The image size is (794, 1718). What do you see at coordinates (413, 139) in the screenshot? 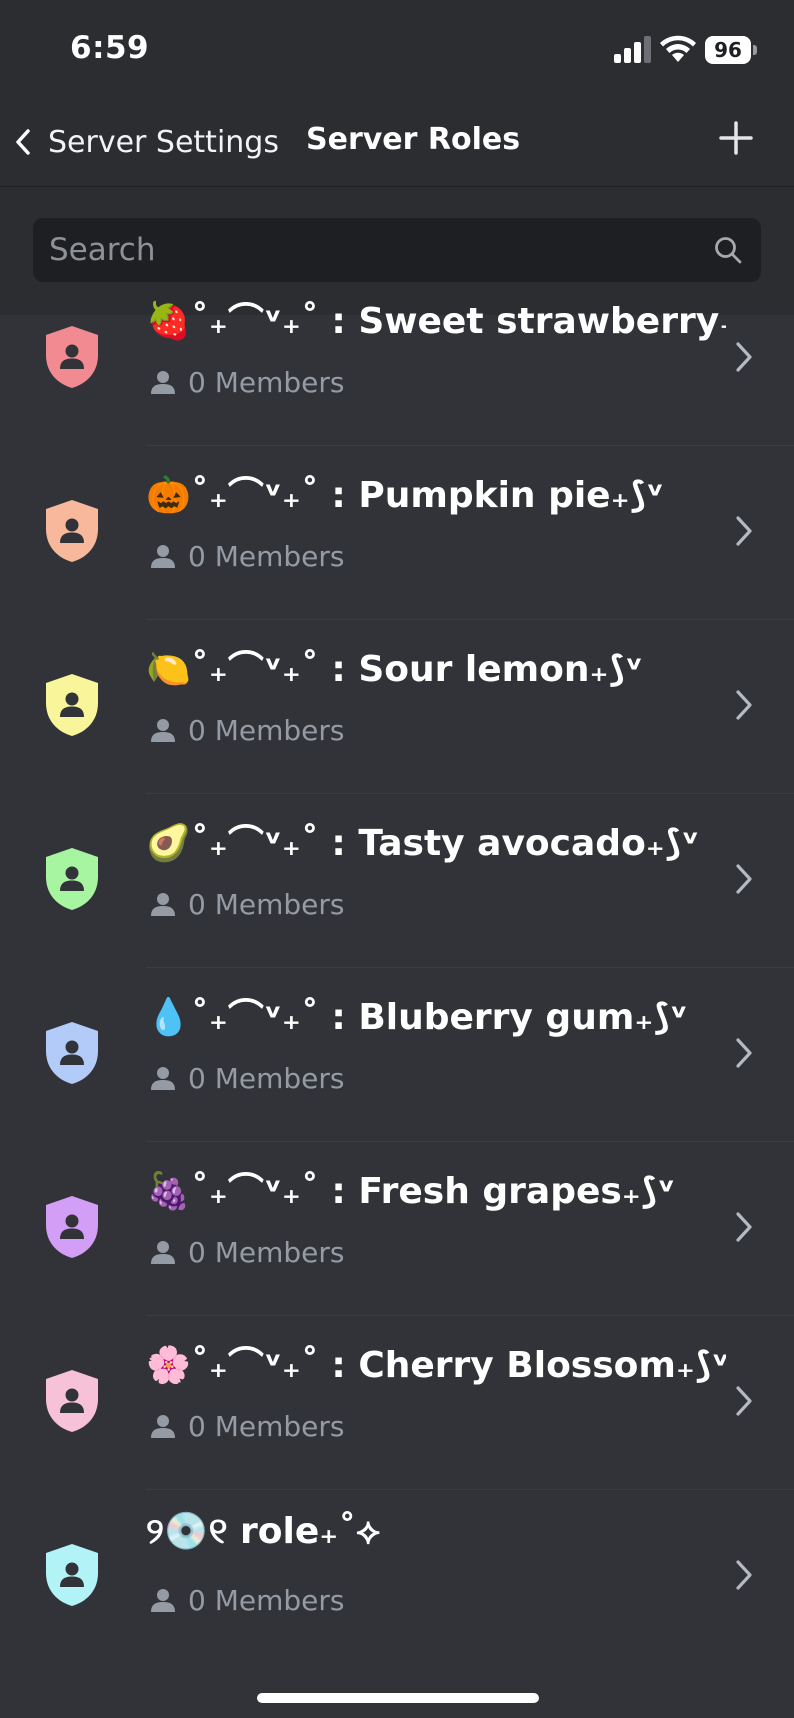
I see `page-title: Server Roles` at bounding box center [413, 139].